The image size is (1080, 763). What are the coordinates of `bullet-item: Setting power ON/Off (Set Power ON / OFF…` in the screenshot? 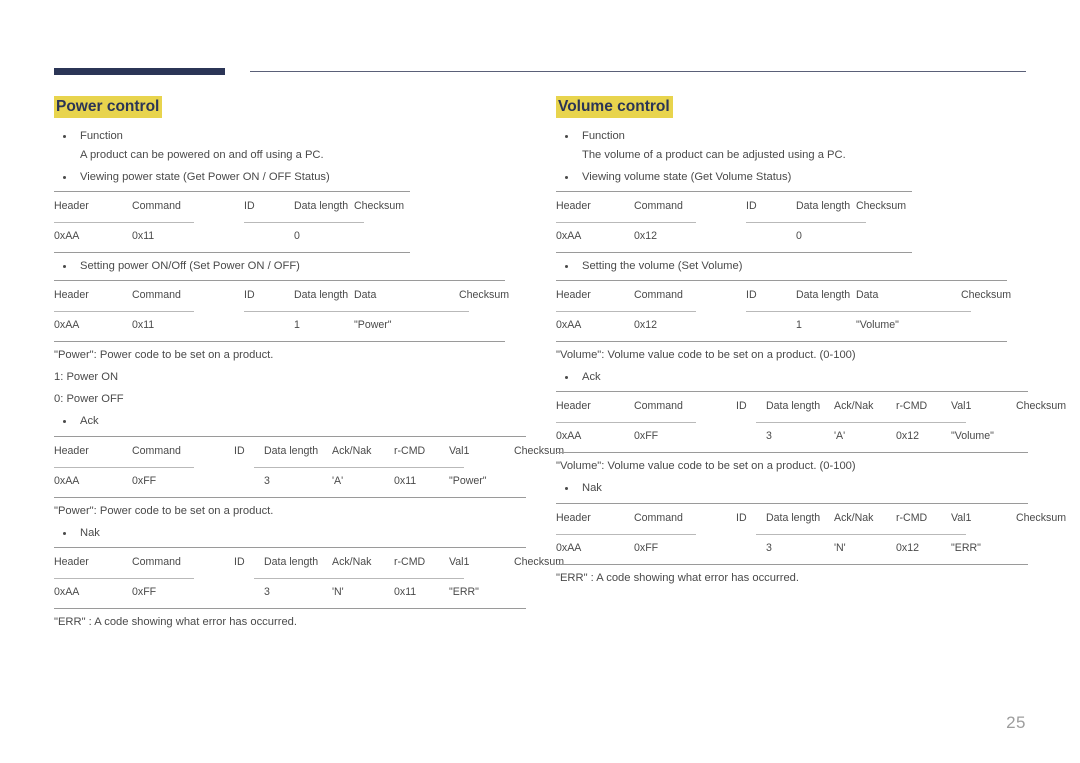 It's located at (294, 266).